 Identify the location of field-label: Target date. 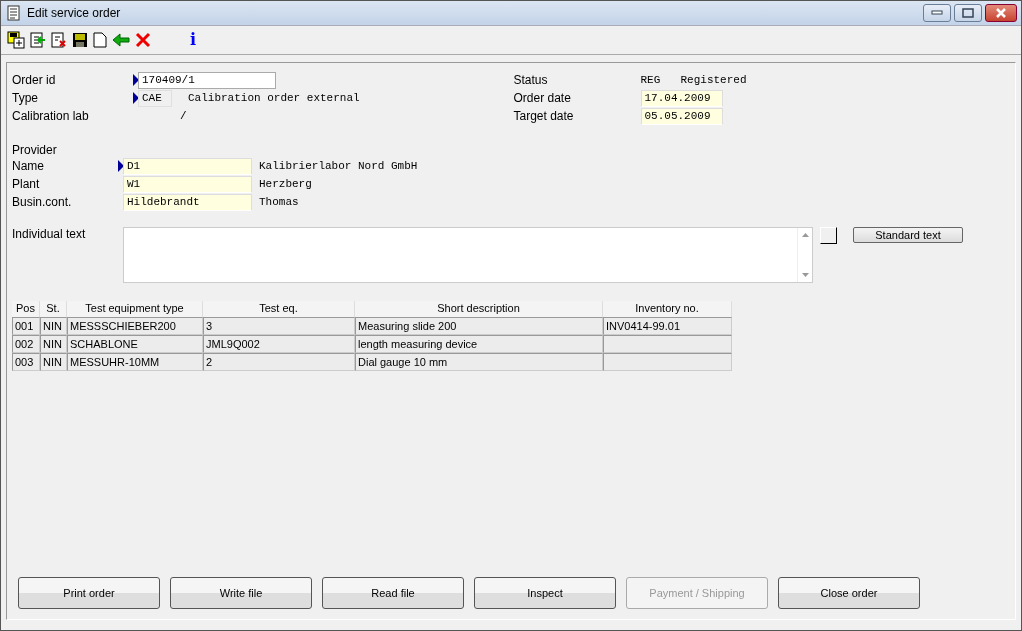
(544, 116).